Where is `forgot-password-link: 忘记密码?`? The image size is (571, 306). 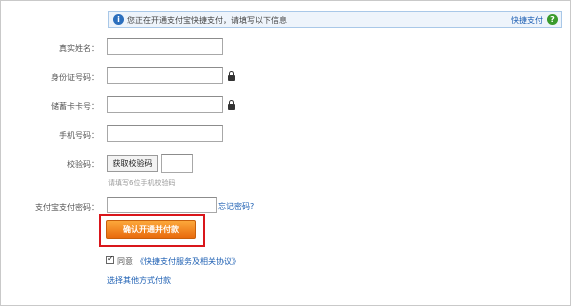 forgot-password-link: 忘记密码? is located at coordinates (236, 206).